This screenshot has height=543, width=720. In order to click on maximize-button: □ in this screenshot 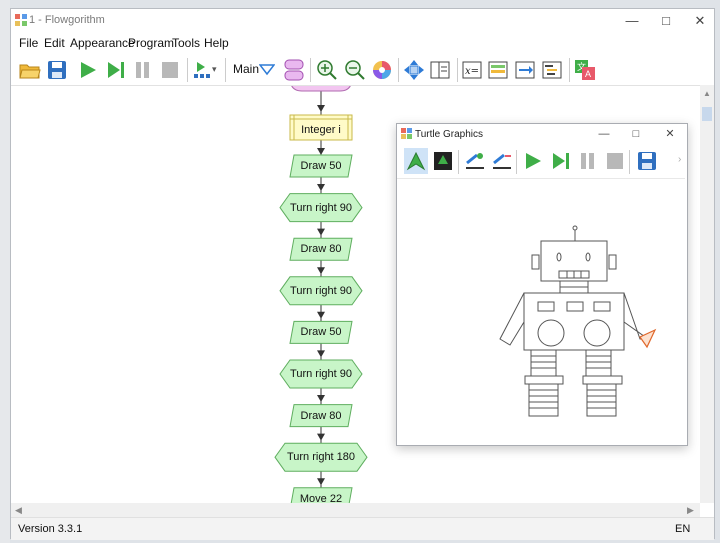, I will do `click(666, 21)`.